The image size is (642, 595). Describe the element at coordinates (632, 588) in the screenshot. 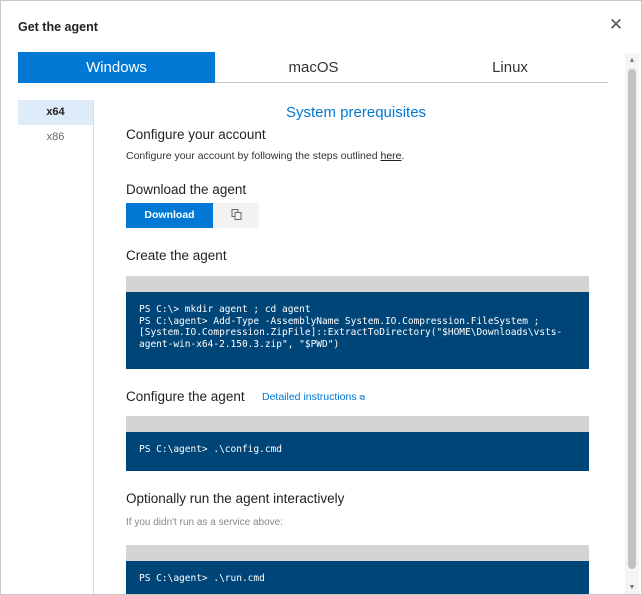

I see `scroll-down-icon: ▼` at that location.